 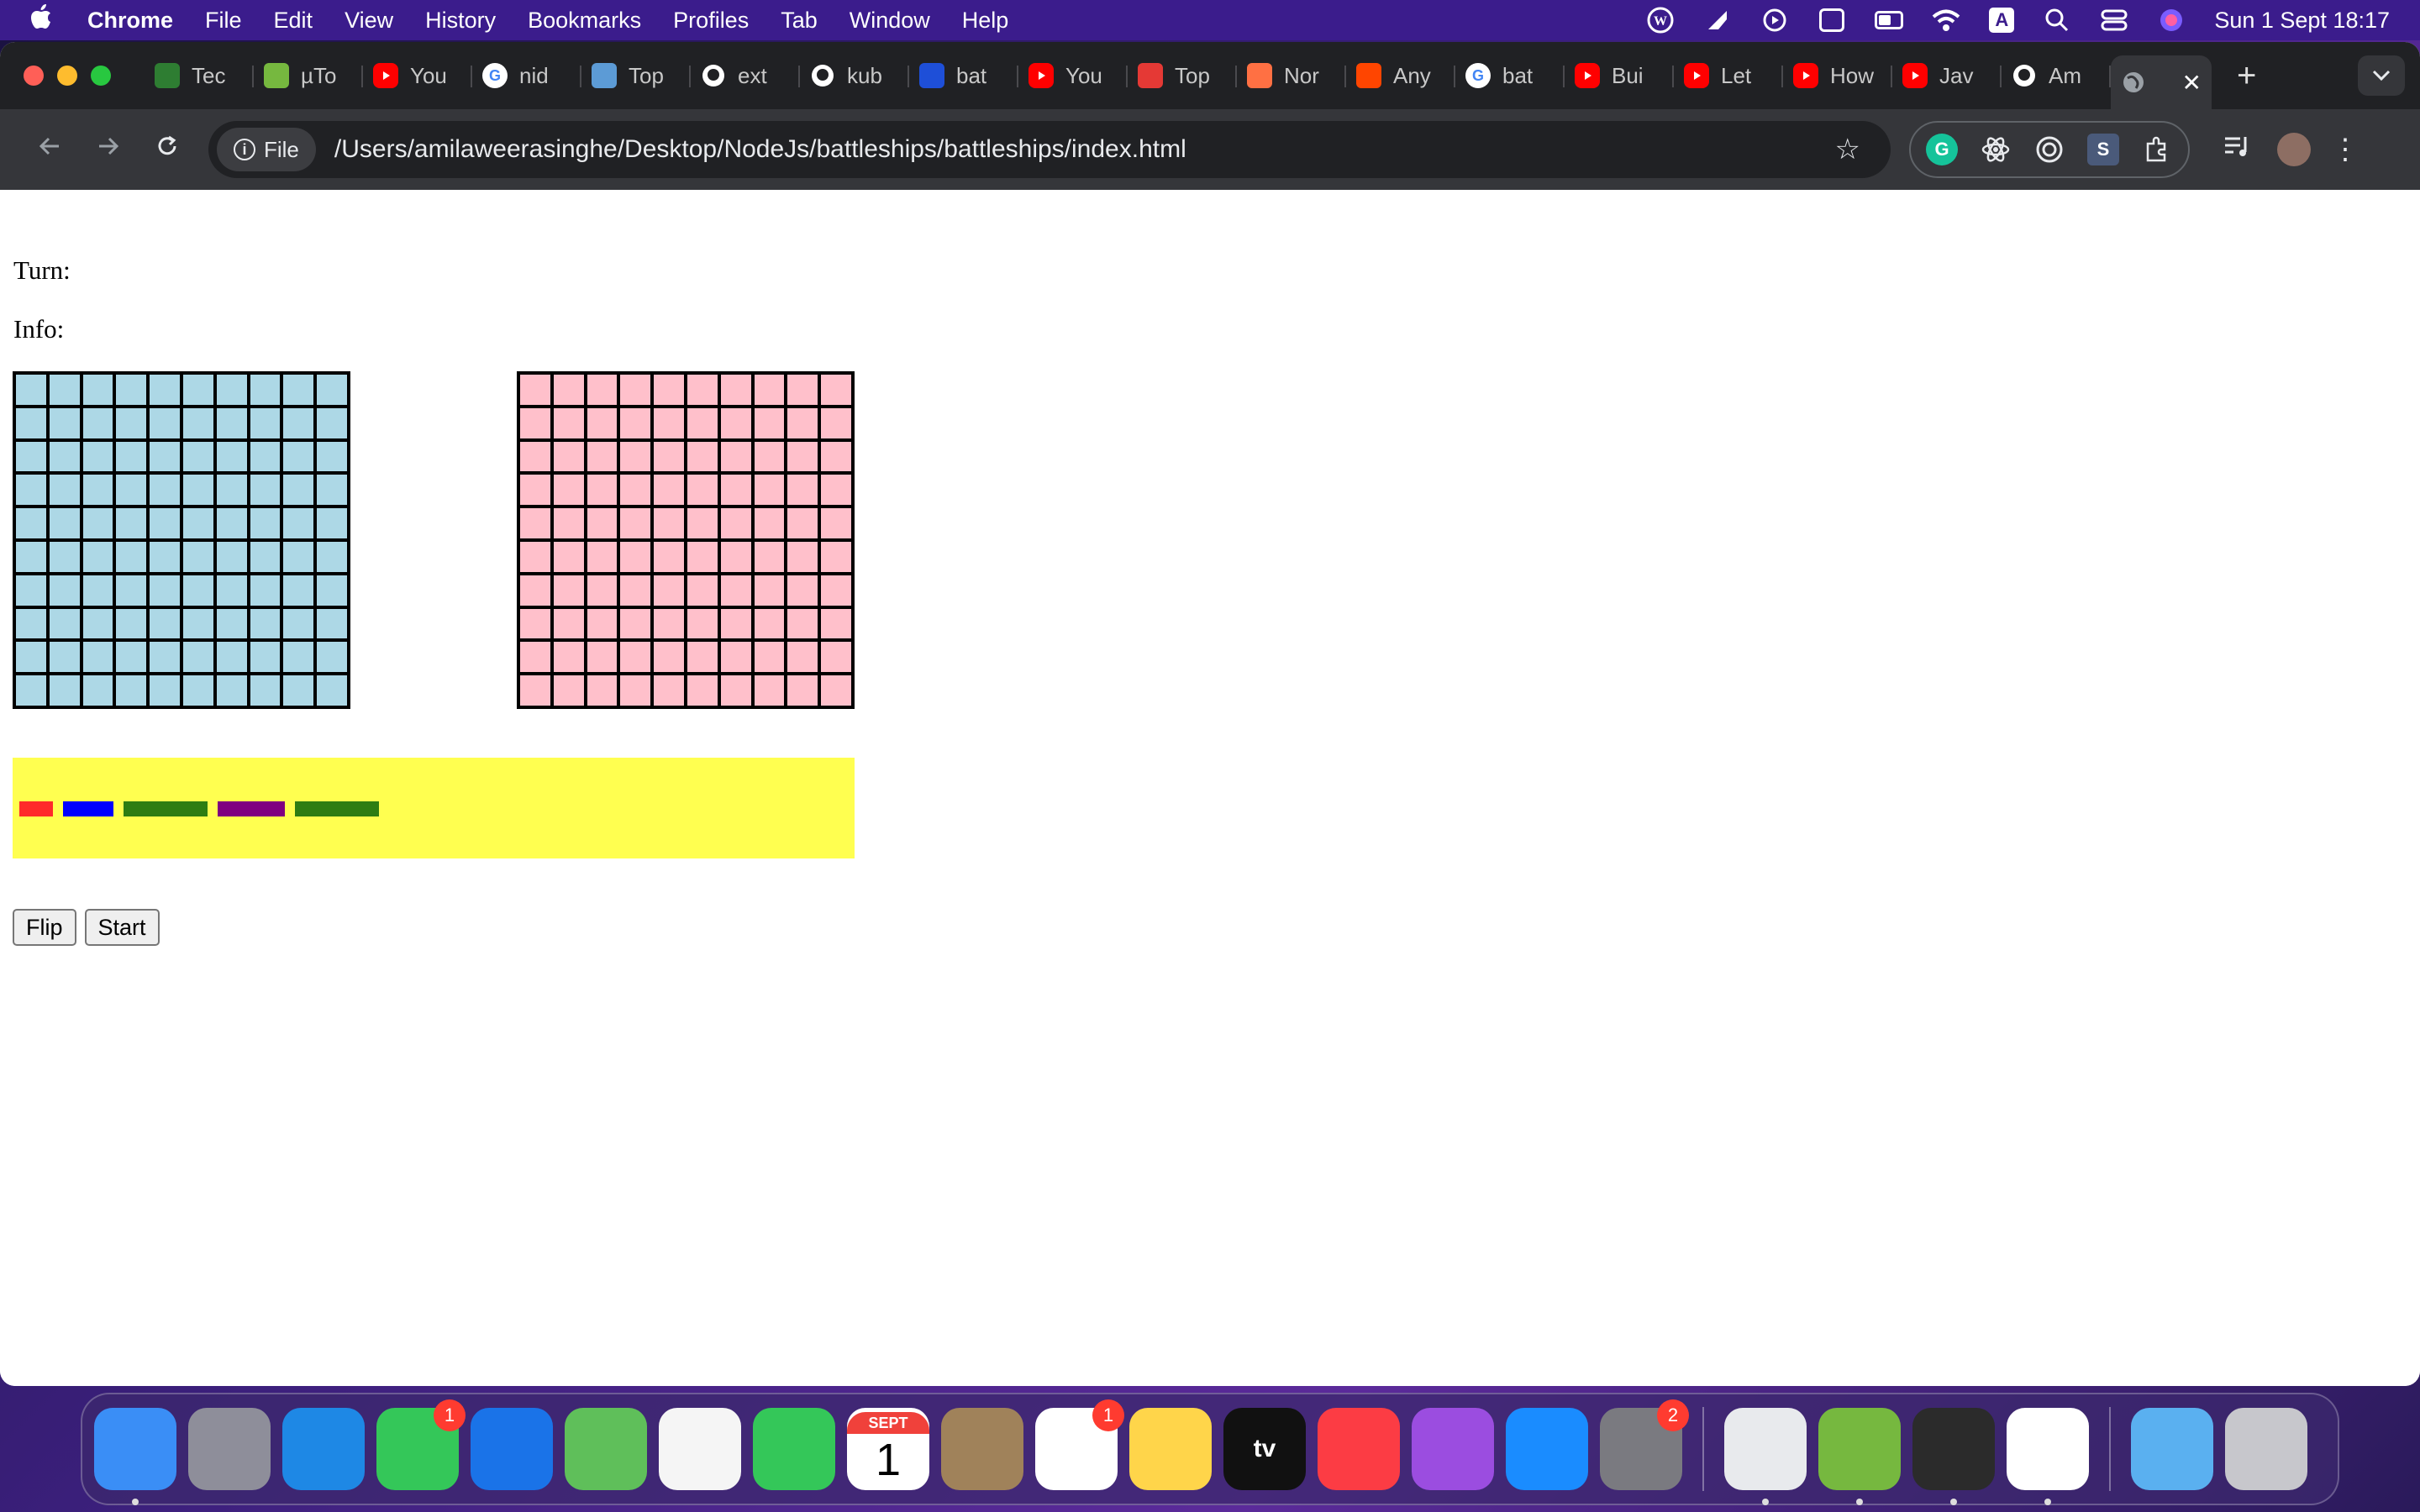 I want to click on tab-search-button, so click(x=2382, y=75).